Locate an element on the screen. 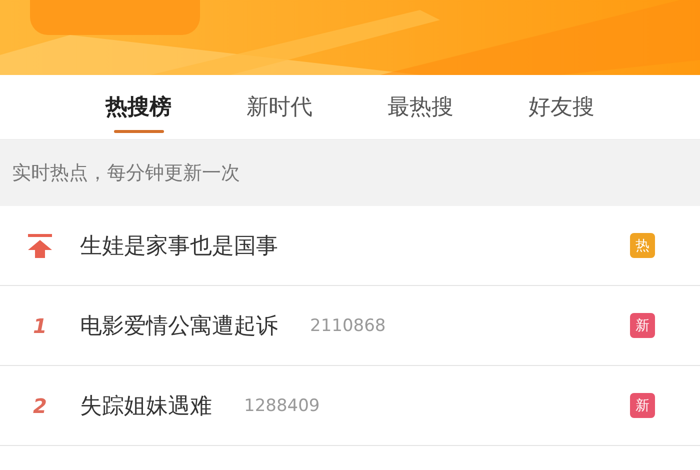 The image size is (700, 470). search-count: 2110868 is located at coordinates (348, 326).